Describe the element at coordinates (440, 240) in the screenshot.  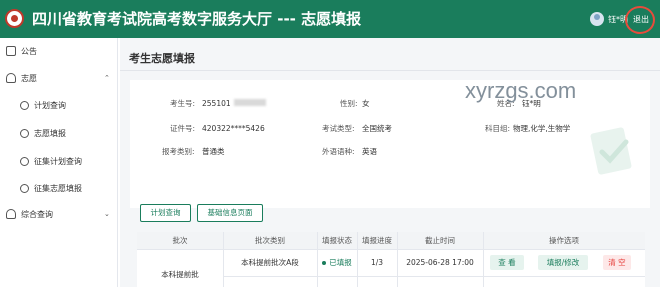
I see `column-header: 截止时间` at that location.